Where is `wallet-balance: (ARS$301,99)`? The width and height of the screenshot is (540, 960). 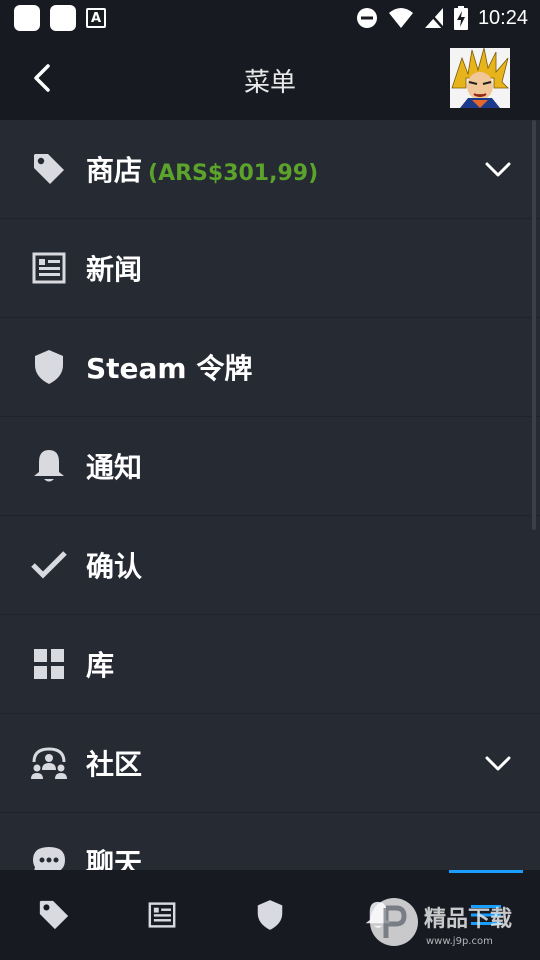 wallet-balance: (ARS$301,99) is located at coordinates (233, 173).